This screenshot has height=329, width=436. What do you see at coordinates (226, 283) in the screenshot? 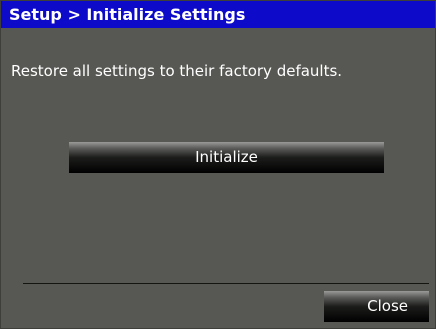
I see `footer-divider` at bounding box center [226, 283].